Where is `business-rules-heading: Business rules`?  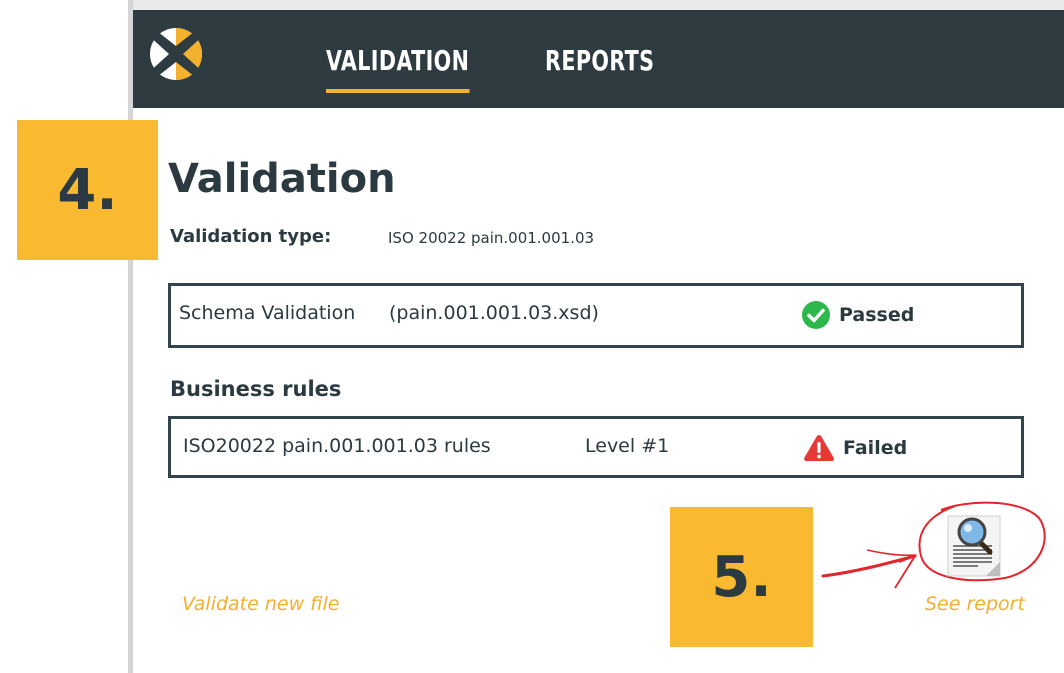
business-rules-heading: Business rules is located at coordinates (256, 389).